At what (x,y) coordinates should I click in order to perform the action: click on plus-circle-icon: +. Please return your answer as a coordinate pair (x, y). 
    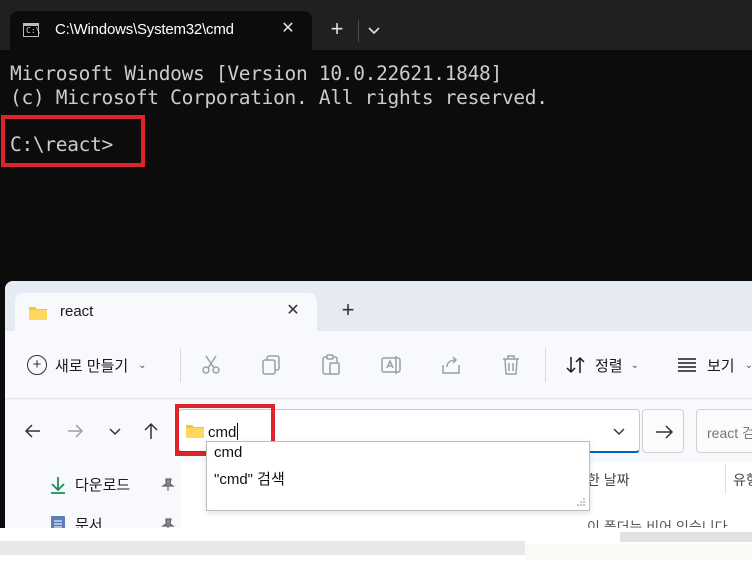
    Looking at the image, I should click on (37, 365).